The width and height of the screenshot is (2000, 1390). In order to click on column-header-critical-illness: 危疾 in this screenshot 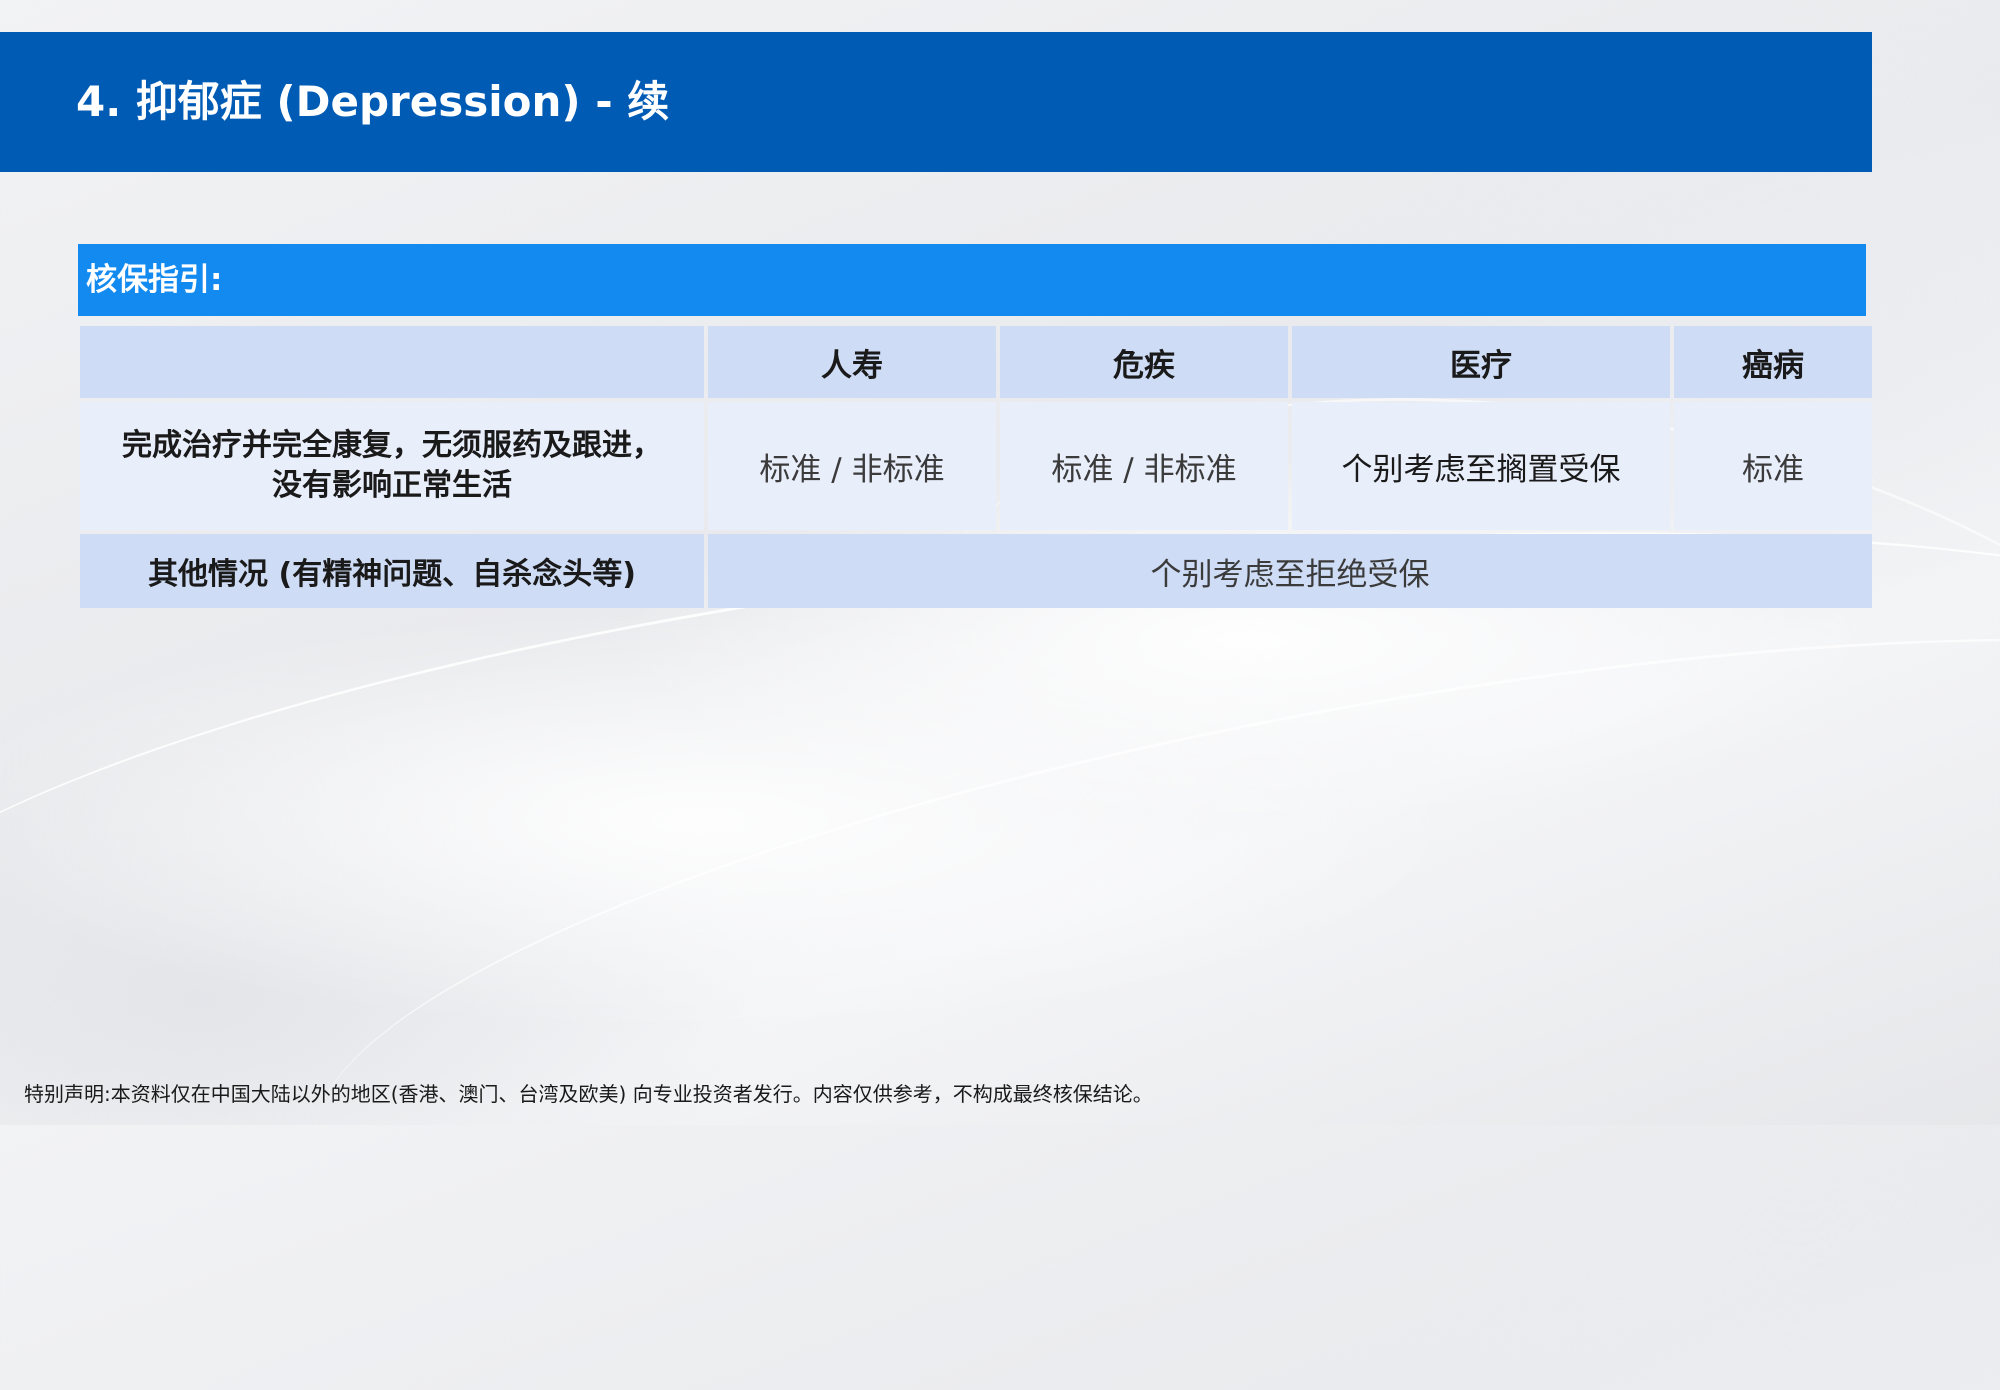, I will do `click(1144, 362)`.